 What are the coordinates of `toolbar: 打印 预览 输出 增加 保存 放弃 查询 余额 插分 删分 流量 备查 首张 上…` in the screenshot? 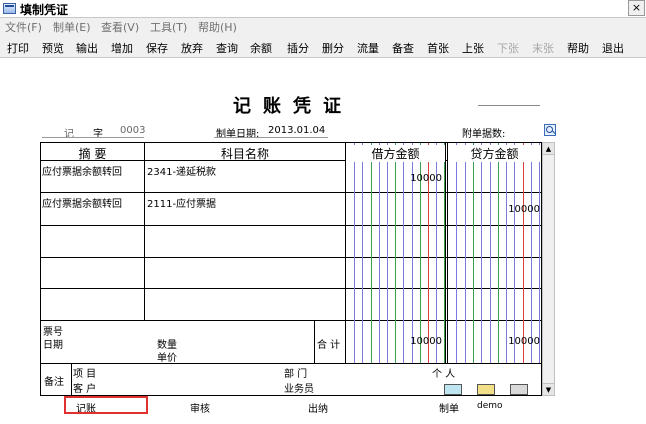 It's located at (323, 47).